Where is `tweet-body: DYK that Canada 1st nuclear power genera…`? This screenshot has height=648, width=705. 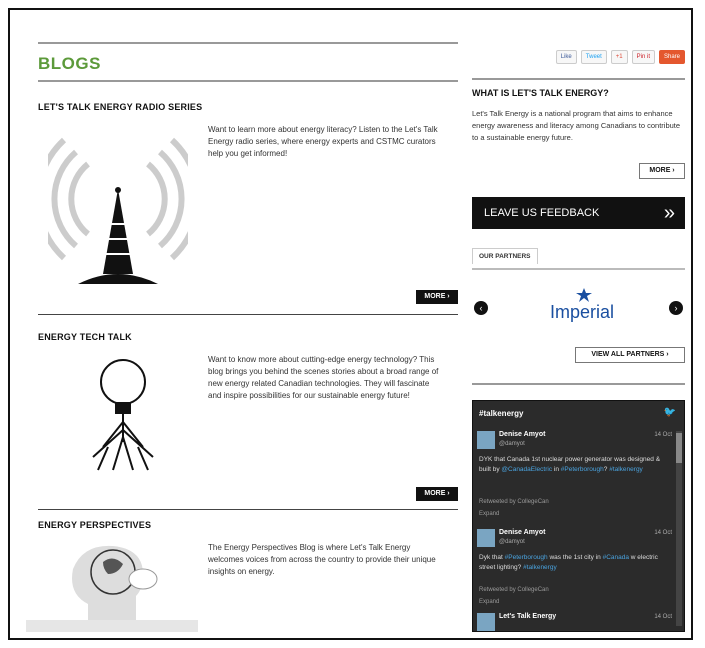
tweet-body: DYK that Canada 1st nuclear power genera… is located at coordinates (574, 465).